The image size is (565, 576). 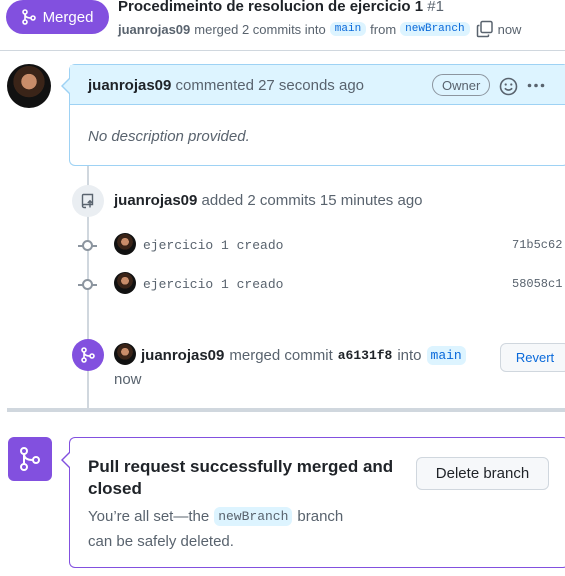 I want to click on merge-desc-suffix: branch, so click(x=320, y=516).